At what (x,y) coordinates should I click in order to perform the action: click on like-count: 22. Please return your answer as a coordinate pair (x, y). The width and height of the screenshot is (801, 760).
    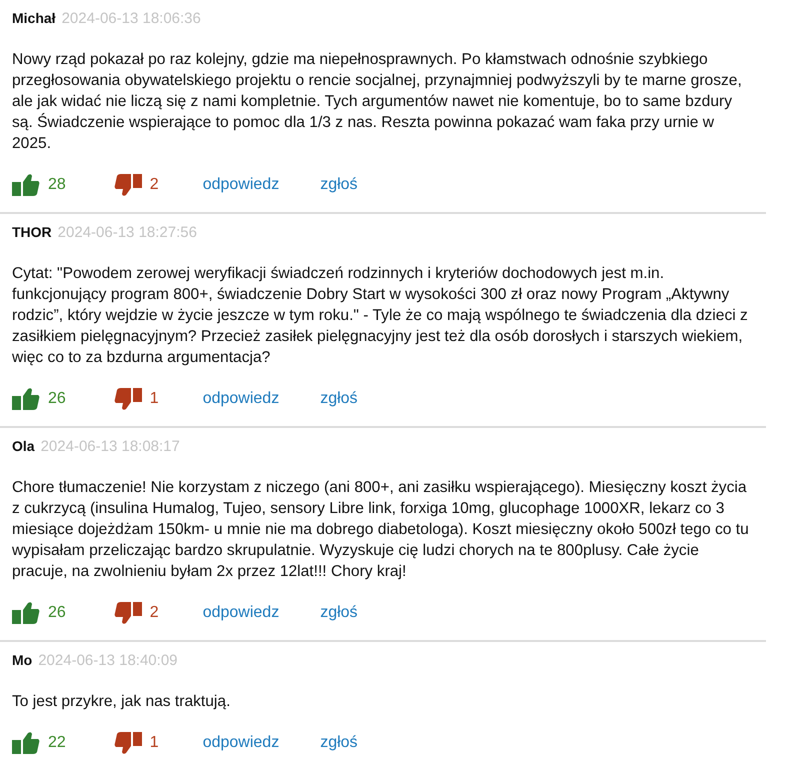
    Looking at the image, I should click on (57, 743).